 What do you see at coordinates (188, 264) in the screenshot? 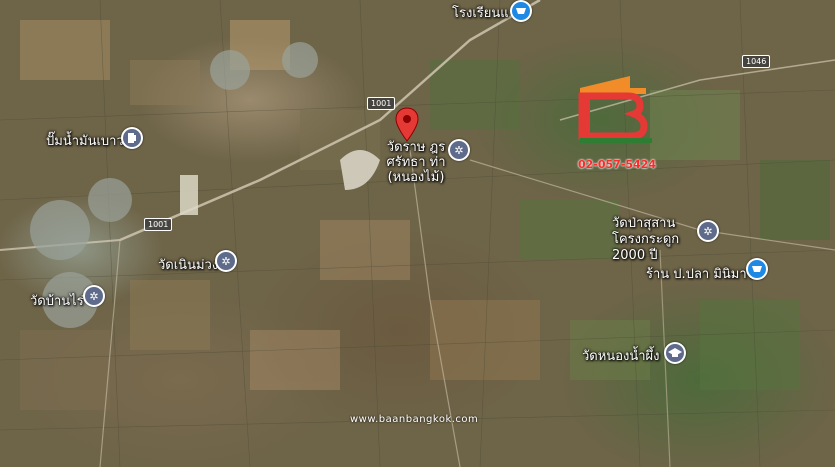
I see `place-label-wat-noen-muang: วัดเนินม่วง` at bounding box center [188, 264].